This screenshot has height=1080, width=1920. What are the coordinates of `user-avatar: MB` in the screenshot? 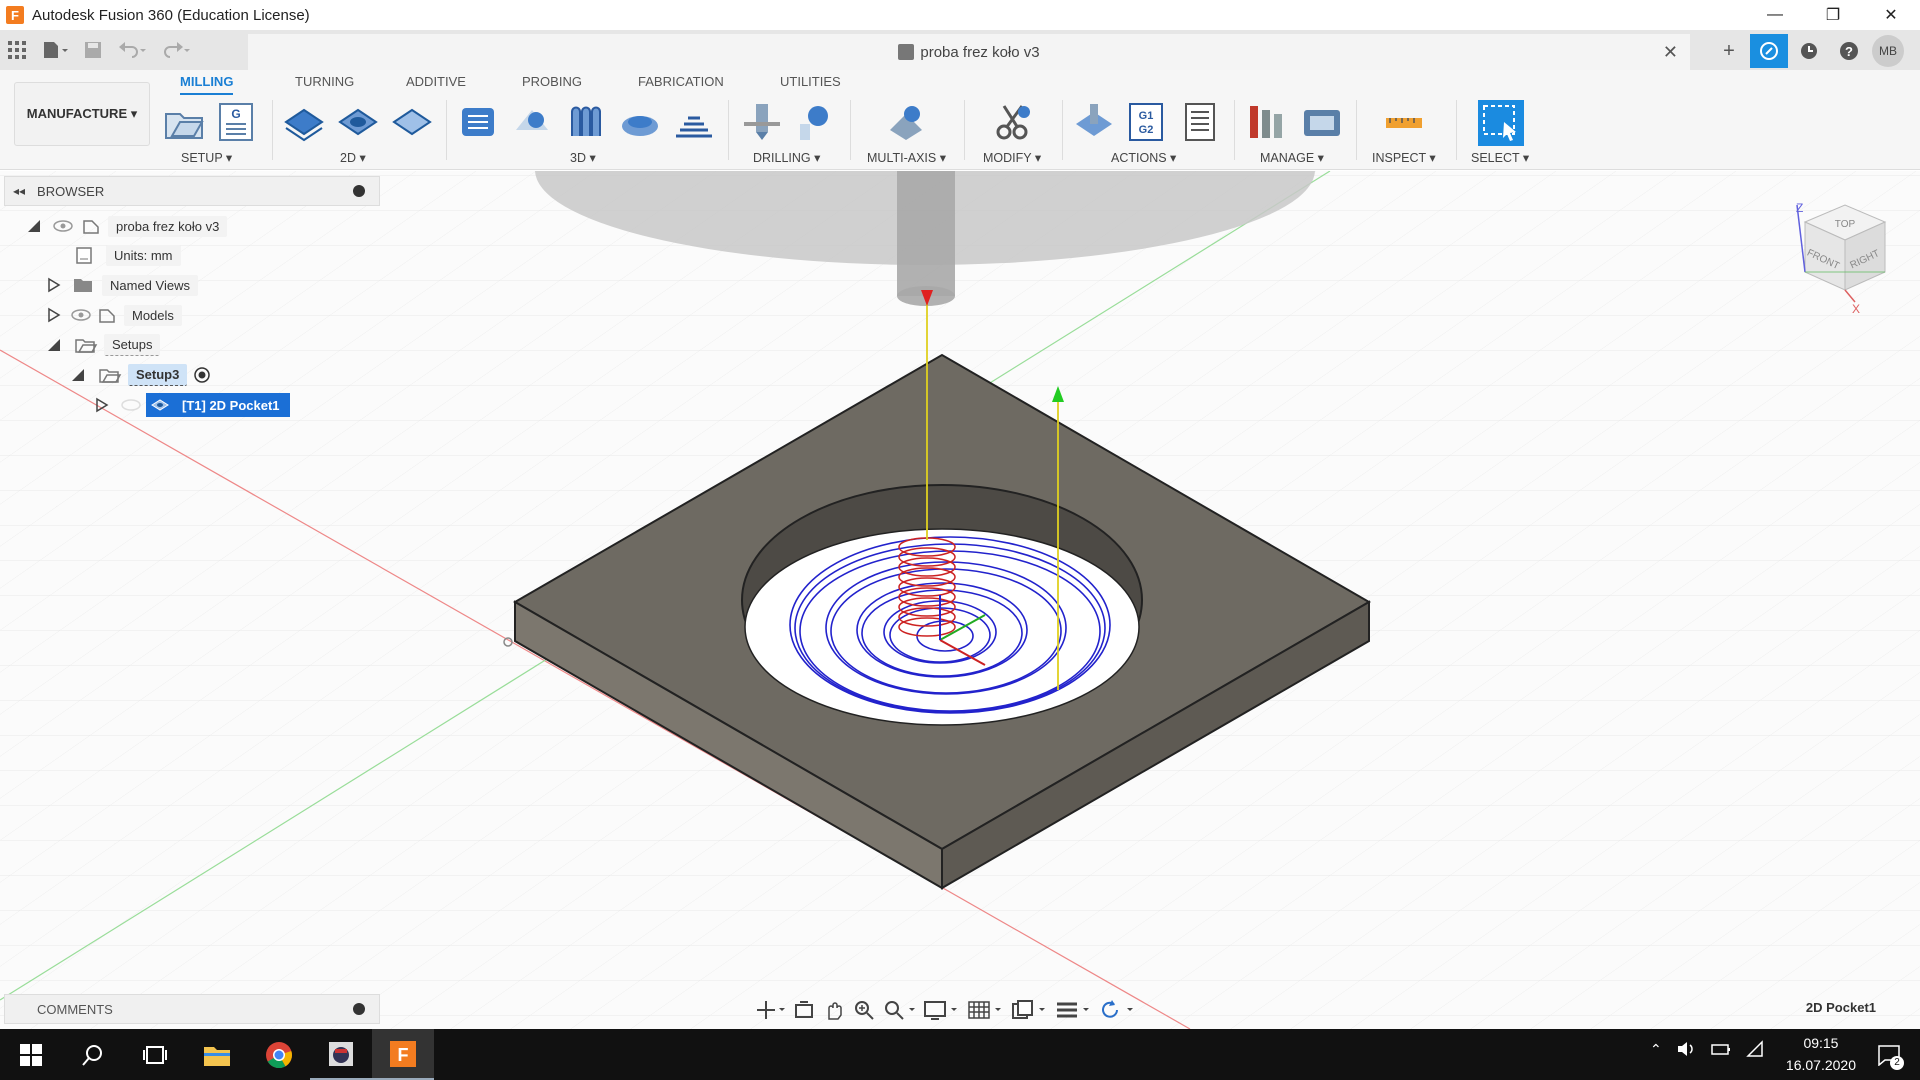 It's located at (1888, 51).